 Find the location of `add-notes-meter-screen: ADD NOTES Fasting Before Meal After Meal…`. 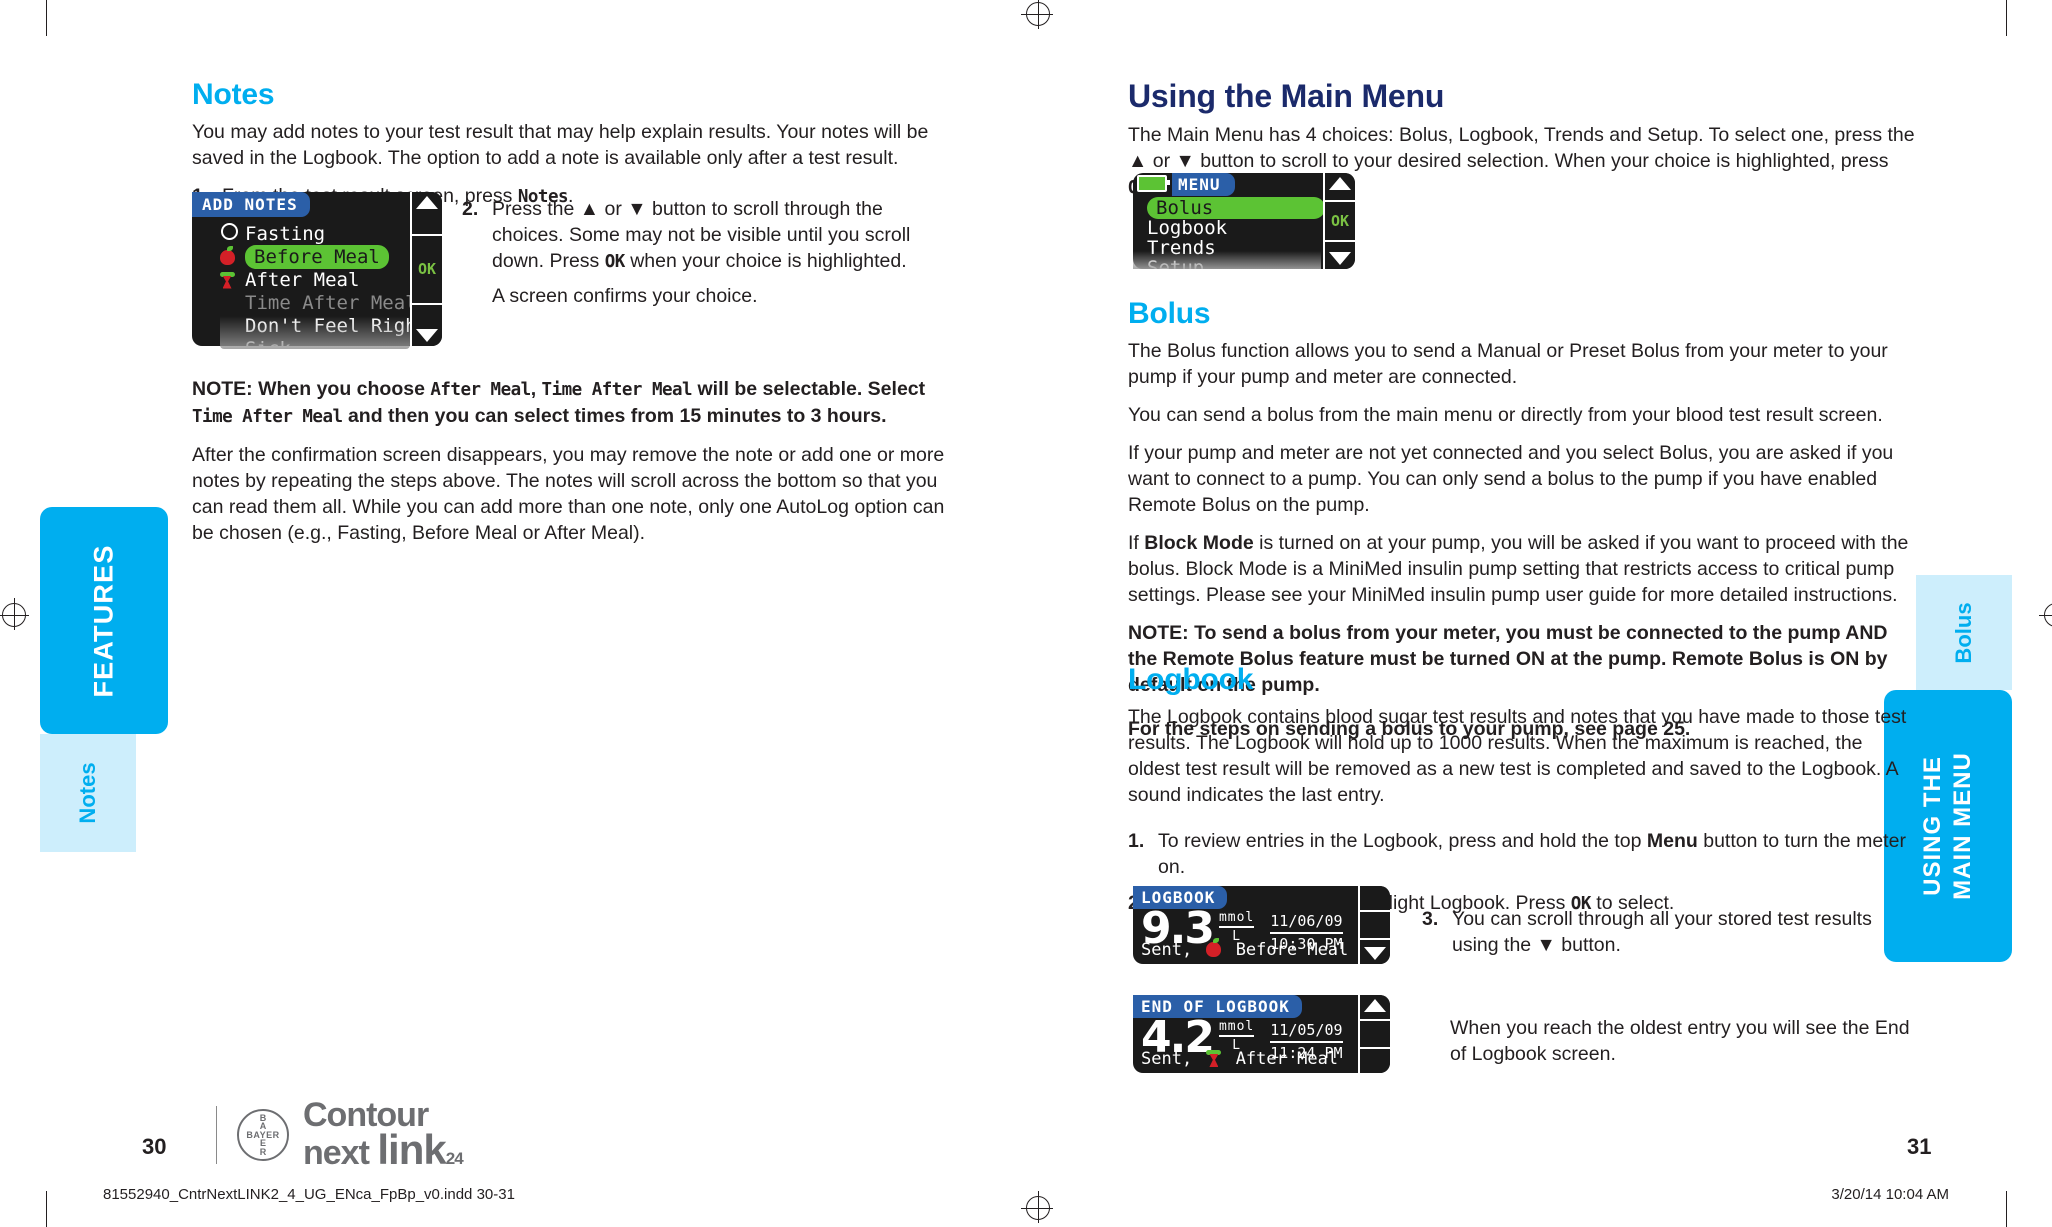

add-notes-meter-screen: ADD NOTES Fasting Before Meal After Meal… is located at coordinates (317, 276).